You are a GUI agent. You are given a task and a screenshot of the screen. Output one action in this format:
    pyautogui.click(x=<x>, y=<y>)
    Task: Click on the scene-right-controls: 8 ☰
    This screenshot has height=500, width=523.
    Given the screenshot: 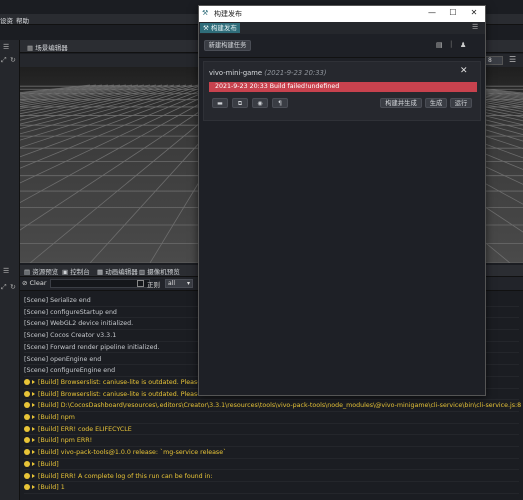 What is the action you would take?
    pyautogui.click(x=503, y=60)
    